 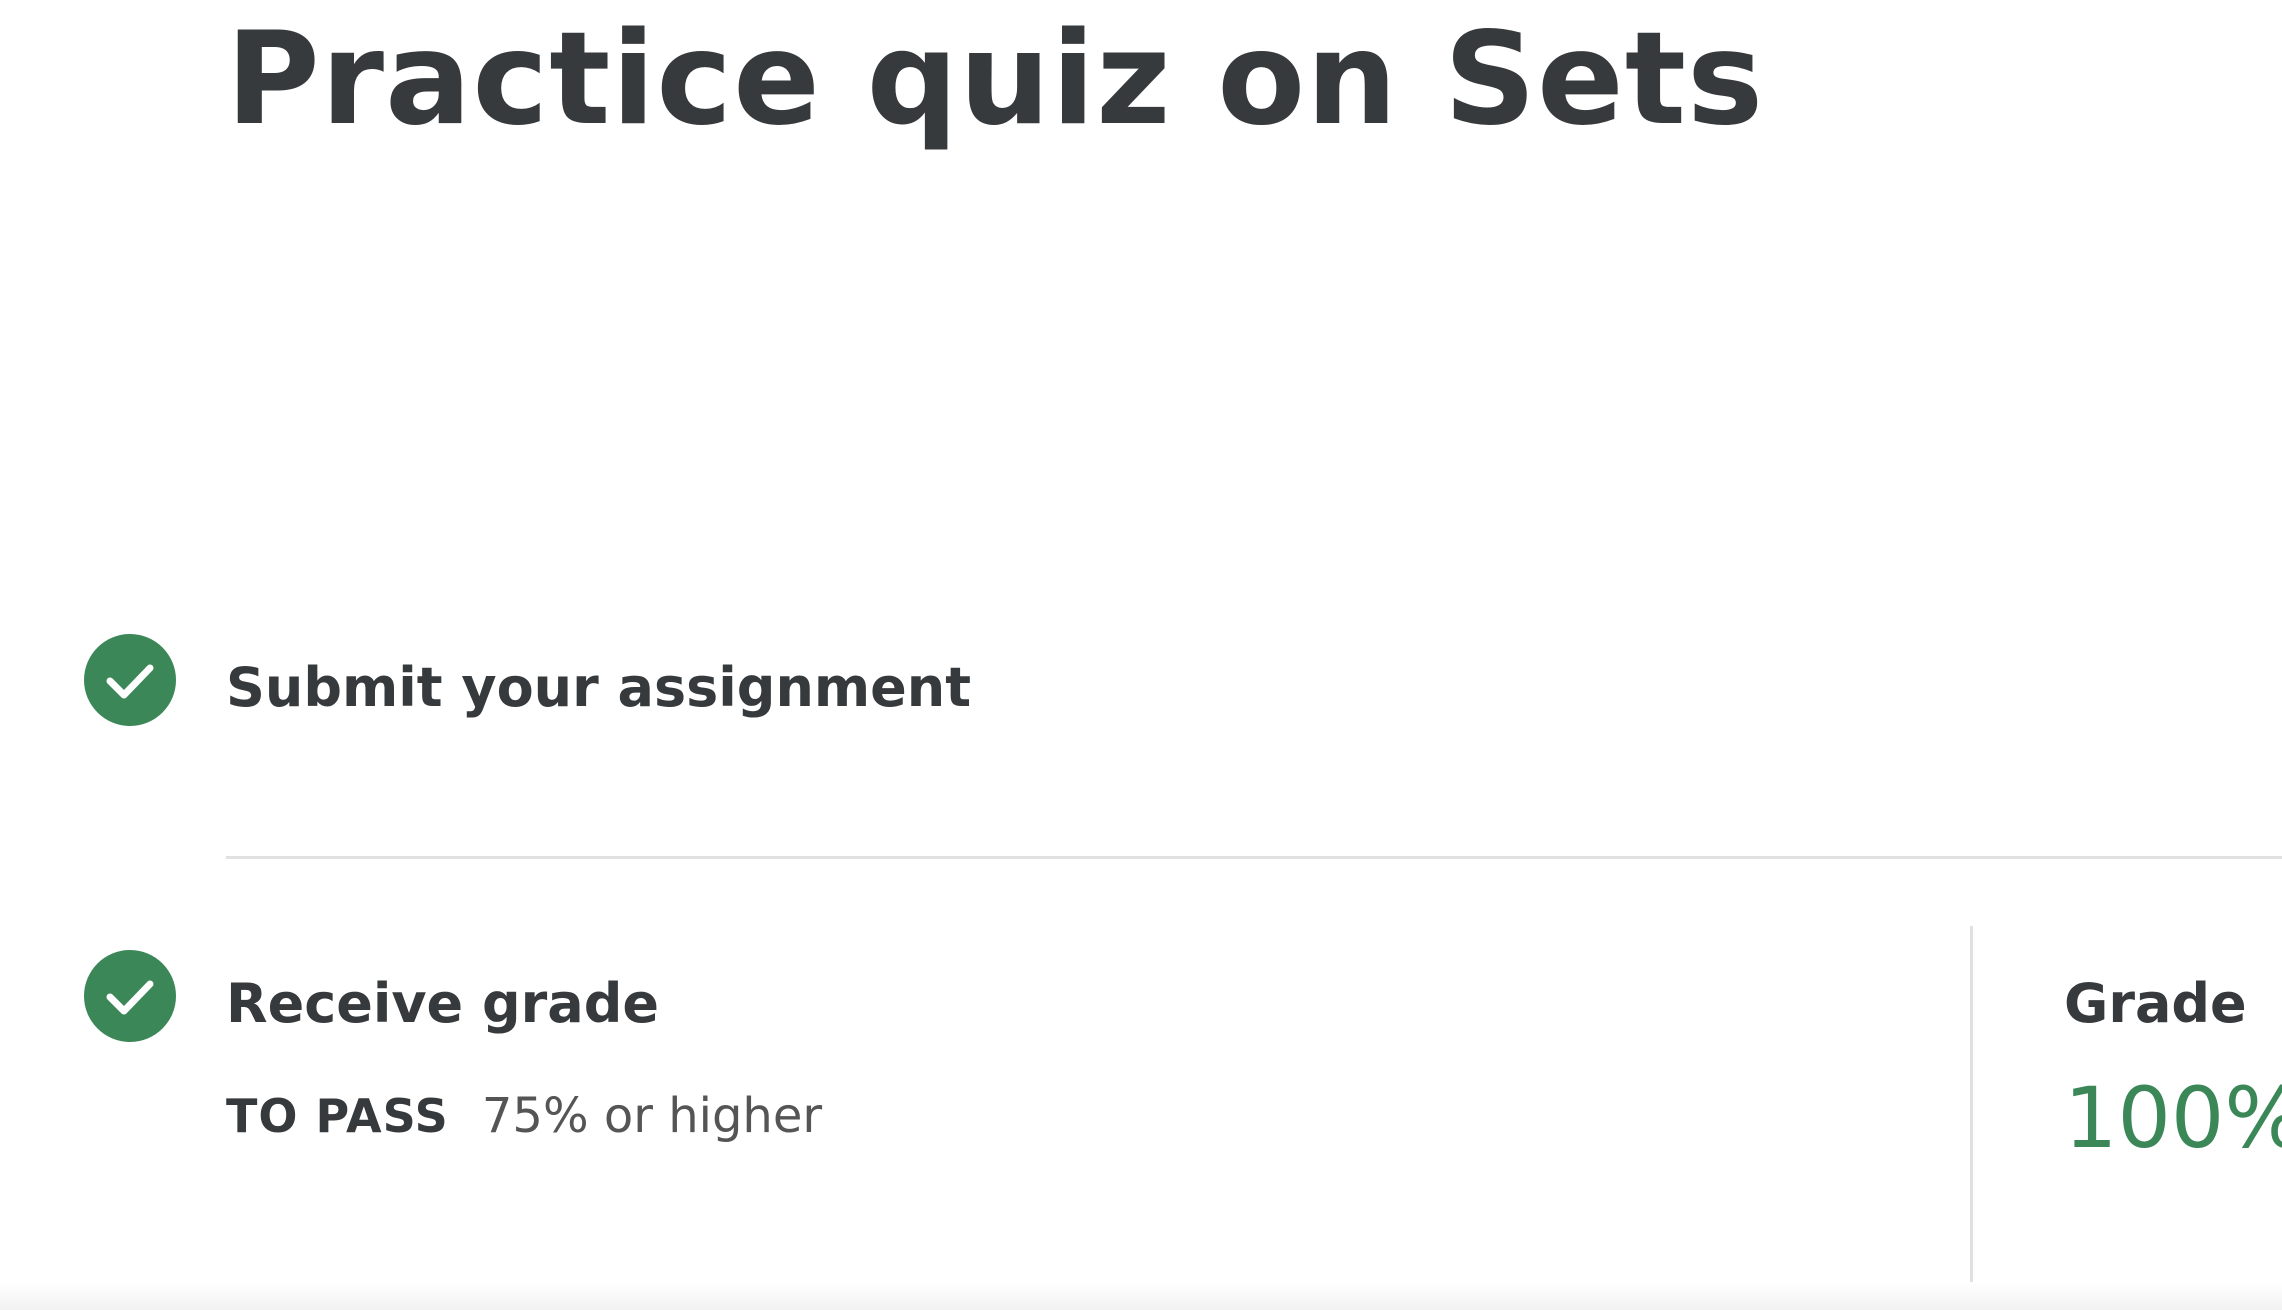 What do you see at coordinates (1971, 1106) in the screenshot?
I see `grade-column-divider` at bounding box center [1971, 1106].